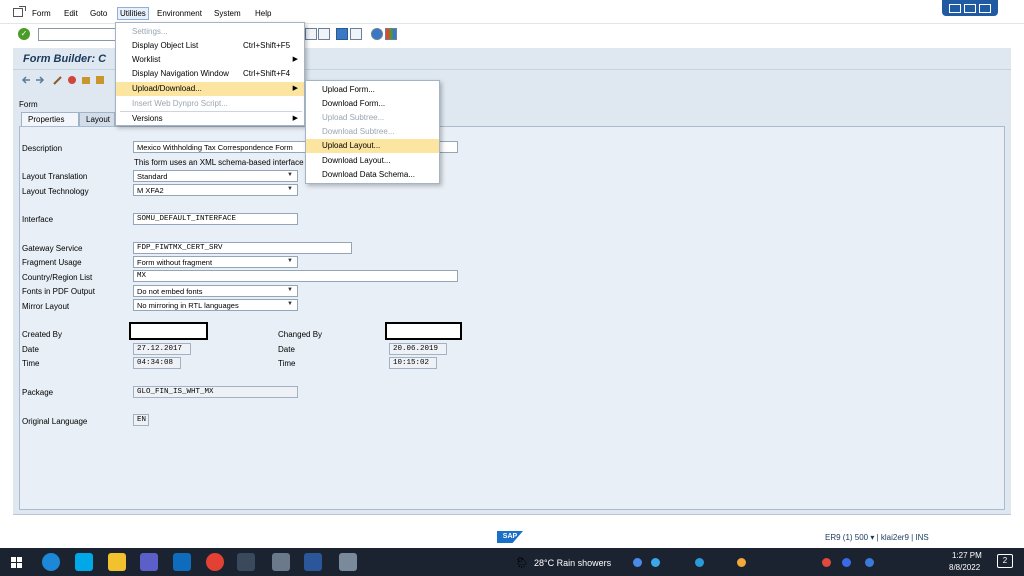 The width and height of the screenshot is (1024, 576). What do you see at coordinates (215, 176) in the screenshot?
I see `layout-translation-select: Standard` at bounding box center [215, 176].